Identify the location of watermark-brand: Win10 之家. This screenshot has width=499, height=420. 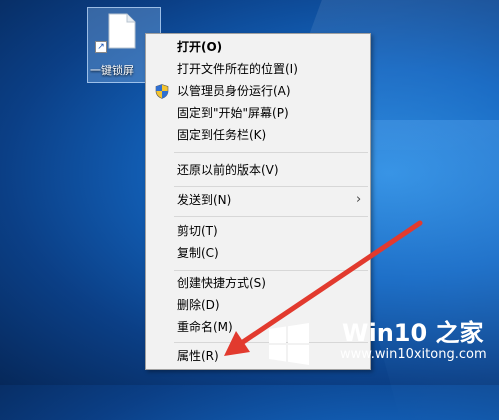
(413, 333).